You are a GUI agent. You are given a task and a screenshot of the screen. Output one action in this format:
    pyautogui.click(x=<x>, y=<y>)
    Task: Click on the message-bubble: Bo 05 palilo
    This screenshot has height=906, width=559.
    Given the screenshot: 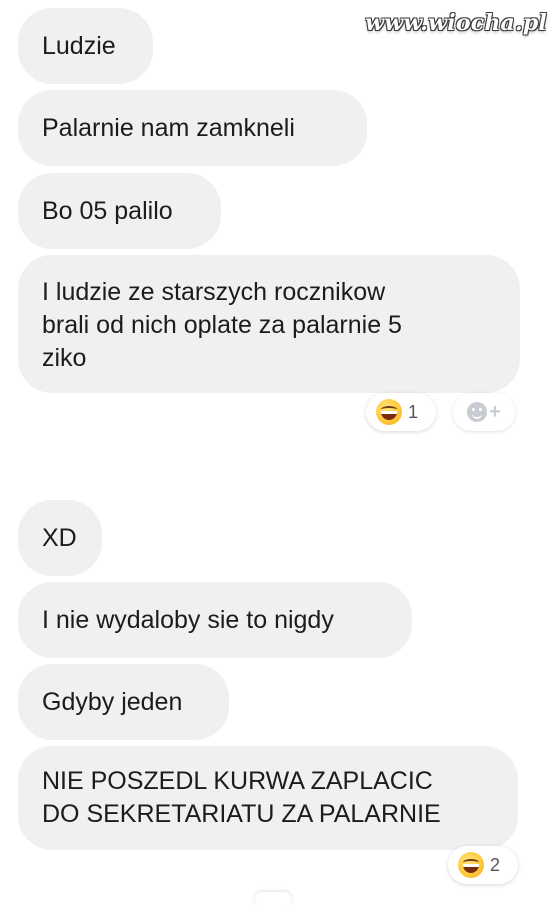 What is the action you would take?
    pyautogui.click(x=119, y=211)
    